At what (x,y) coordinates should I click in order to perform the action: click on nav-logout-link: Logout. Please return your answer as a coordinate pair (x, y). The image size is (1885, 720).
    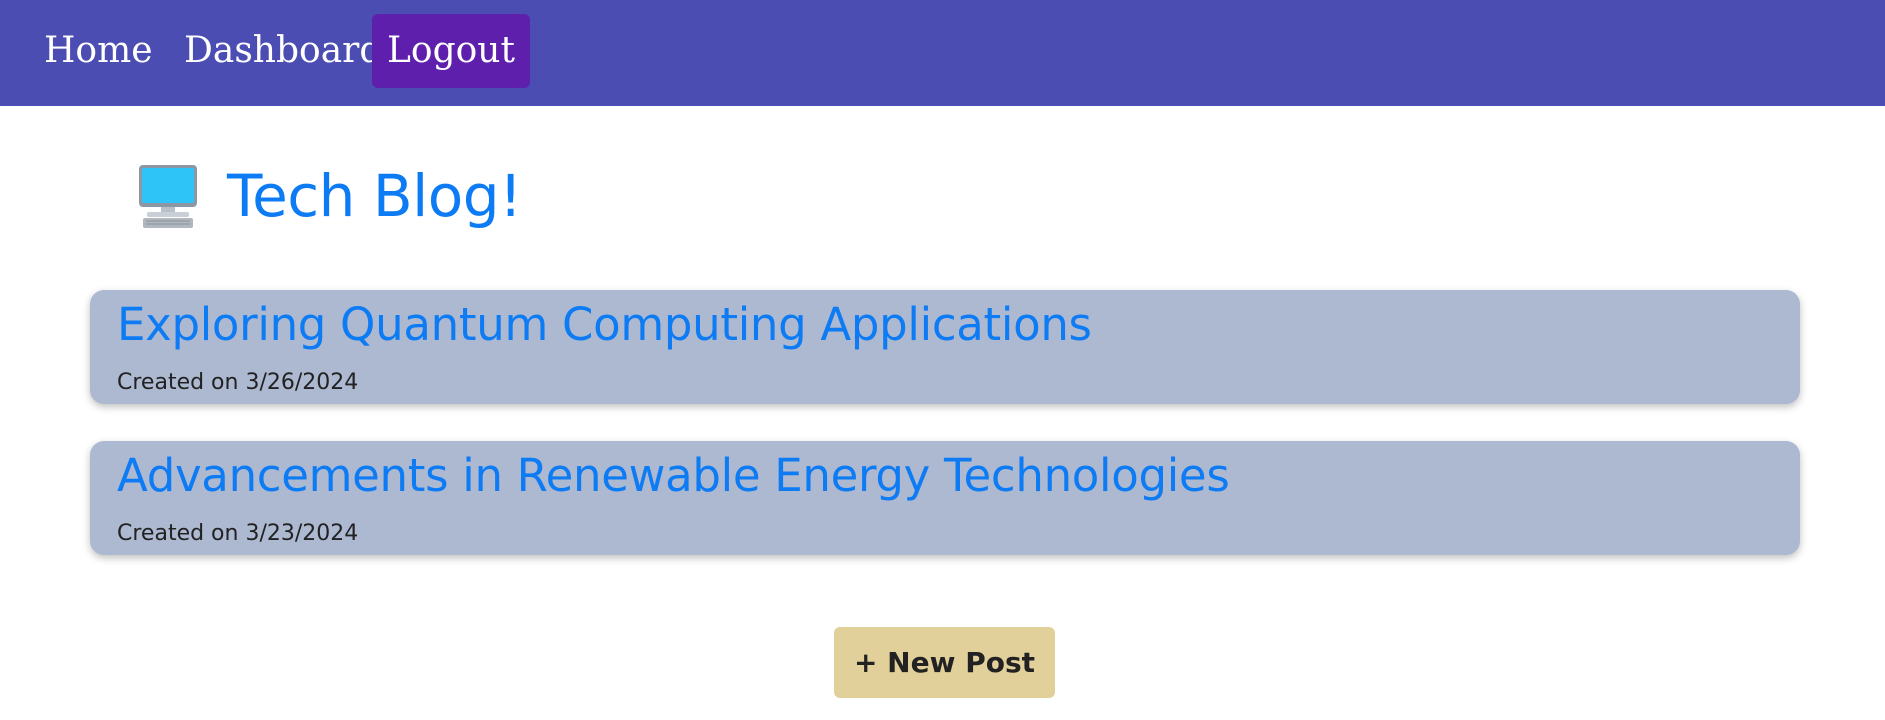
    Looking at the image, I should click on (451, 51).